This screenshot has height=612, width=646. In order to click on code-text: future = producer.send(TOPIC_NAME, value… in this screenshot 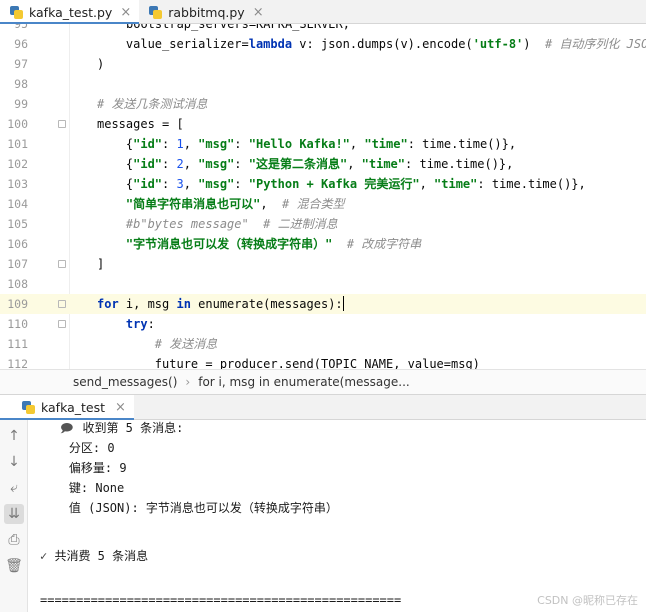, I will do `click(288, 363)`.